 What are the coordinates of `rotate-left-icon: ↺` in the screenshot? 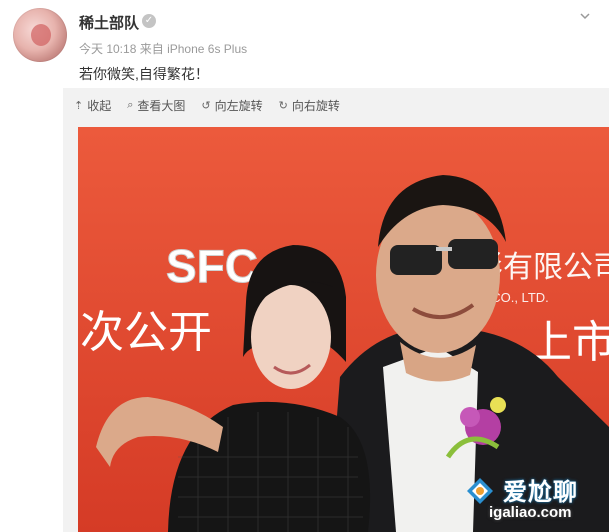 It's located at (206, 105).